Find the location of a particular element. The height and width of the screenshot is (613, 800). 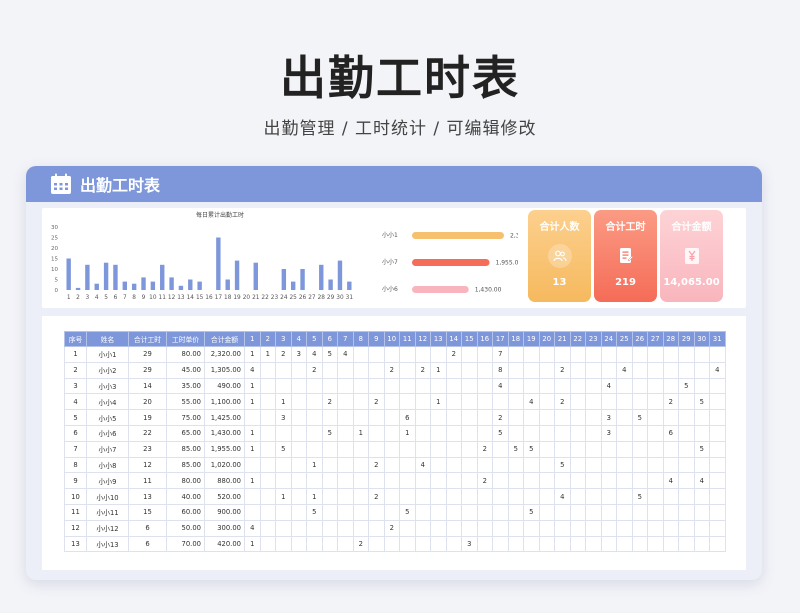

row-number: 13 is located at coordinates (75, 544).